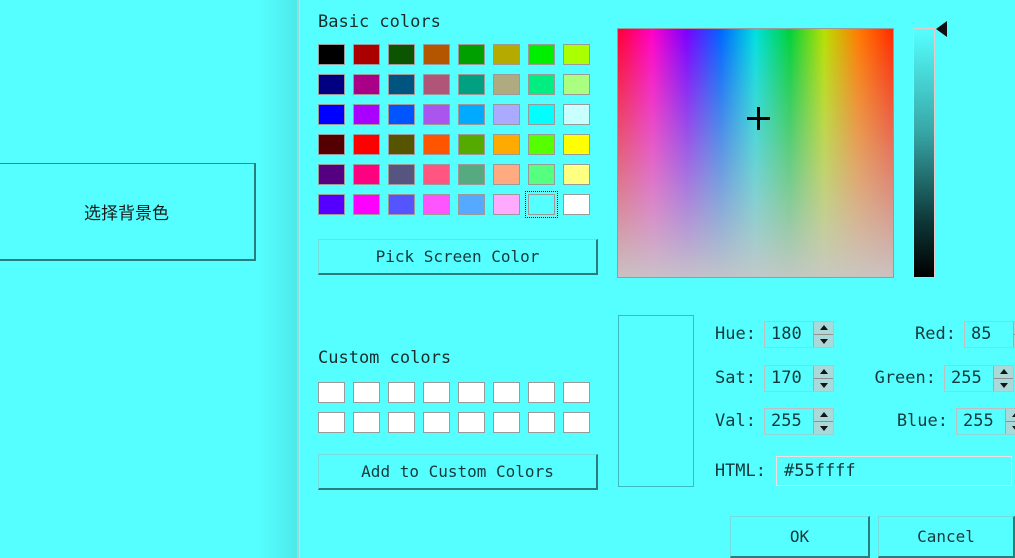  I want to click on ok-button: OK, so click(800, 537).